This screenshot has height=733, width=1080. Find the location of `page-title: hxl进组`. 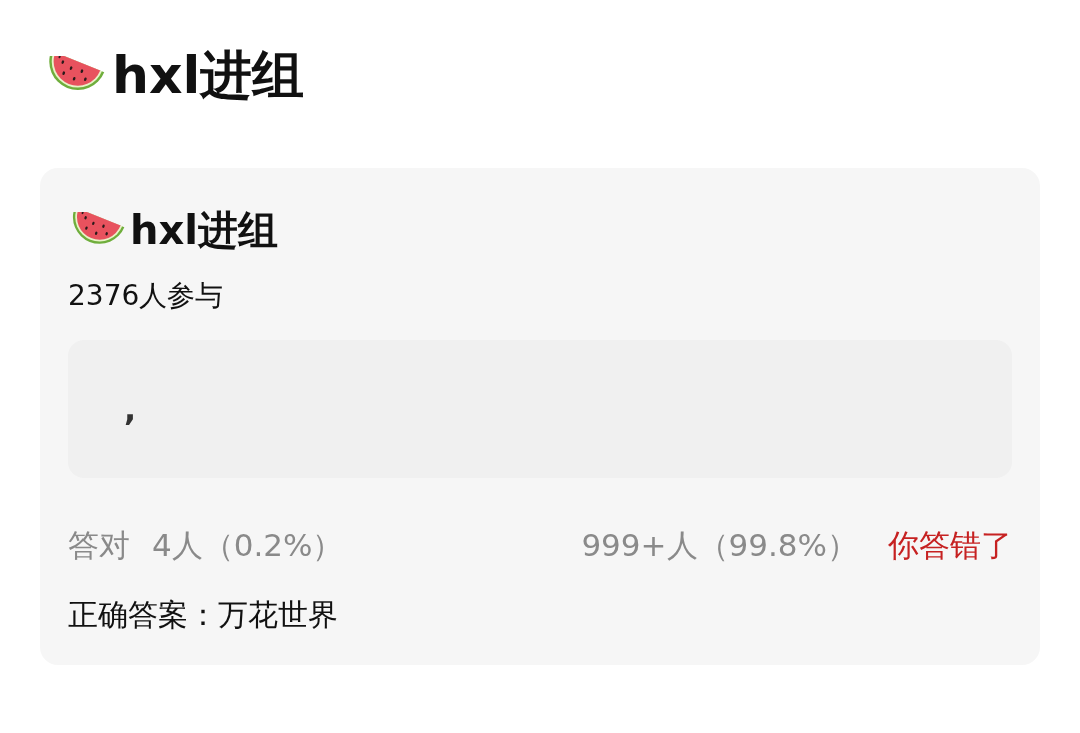

page-title: hxl进组 is located at coordinates (208, 75).